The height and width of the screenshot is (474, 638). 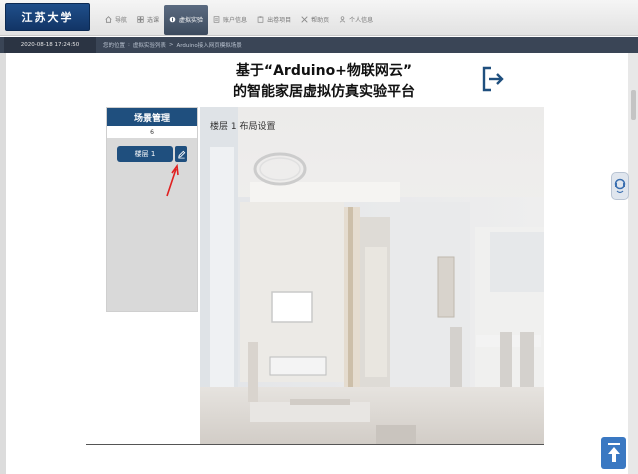 I want to click on nav-item-virtual-lab: 虚拟实验, so click(x=186, y=19).